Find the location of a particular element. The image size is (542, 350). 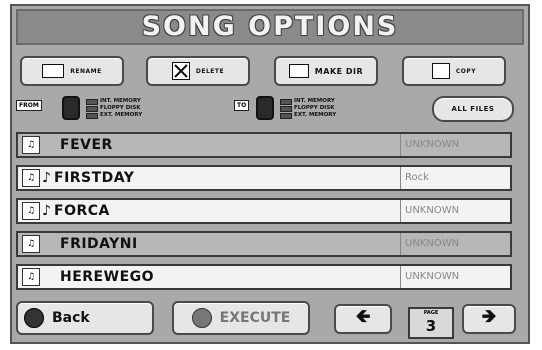

all-files-button: ALL FILES is located at coordinates (473, 109).